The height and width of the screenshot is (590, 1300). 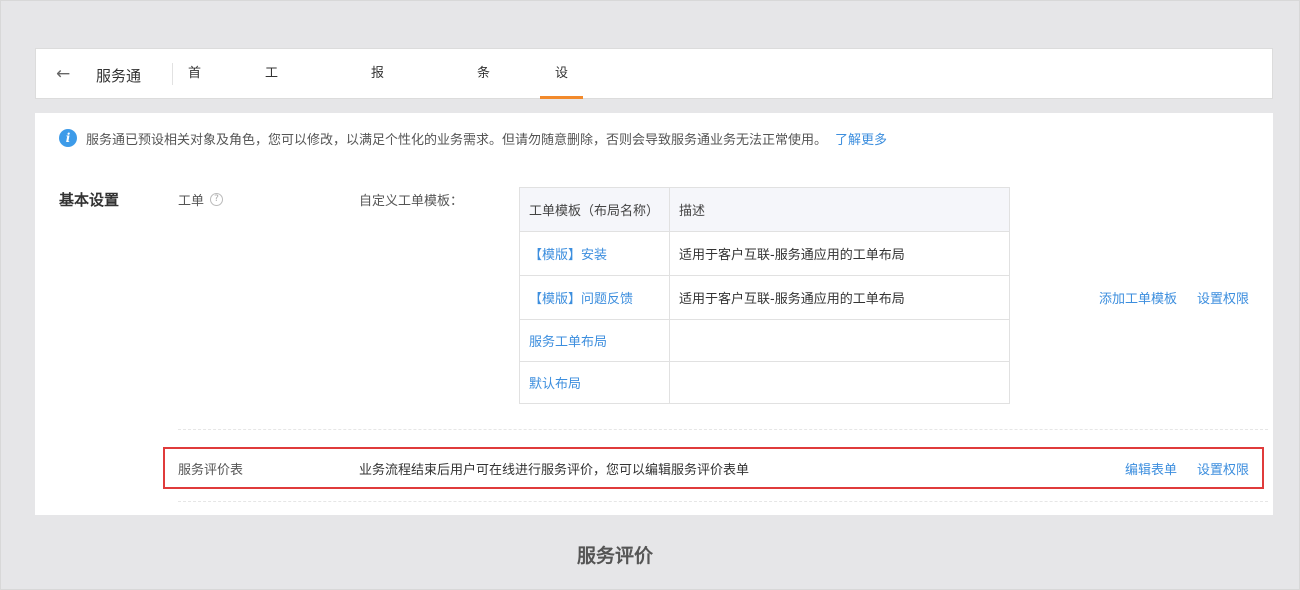 I want to click on evaluation-actions: 编辑表单 设置权限, so click(x=1187, y=468).